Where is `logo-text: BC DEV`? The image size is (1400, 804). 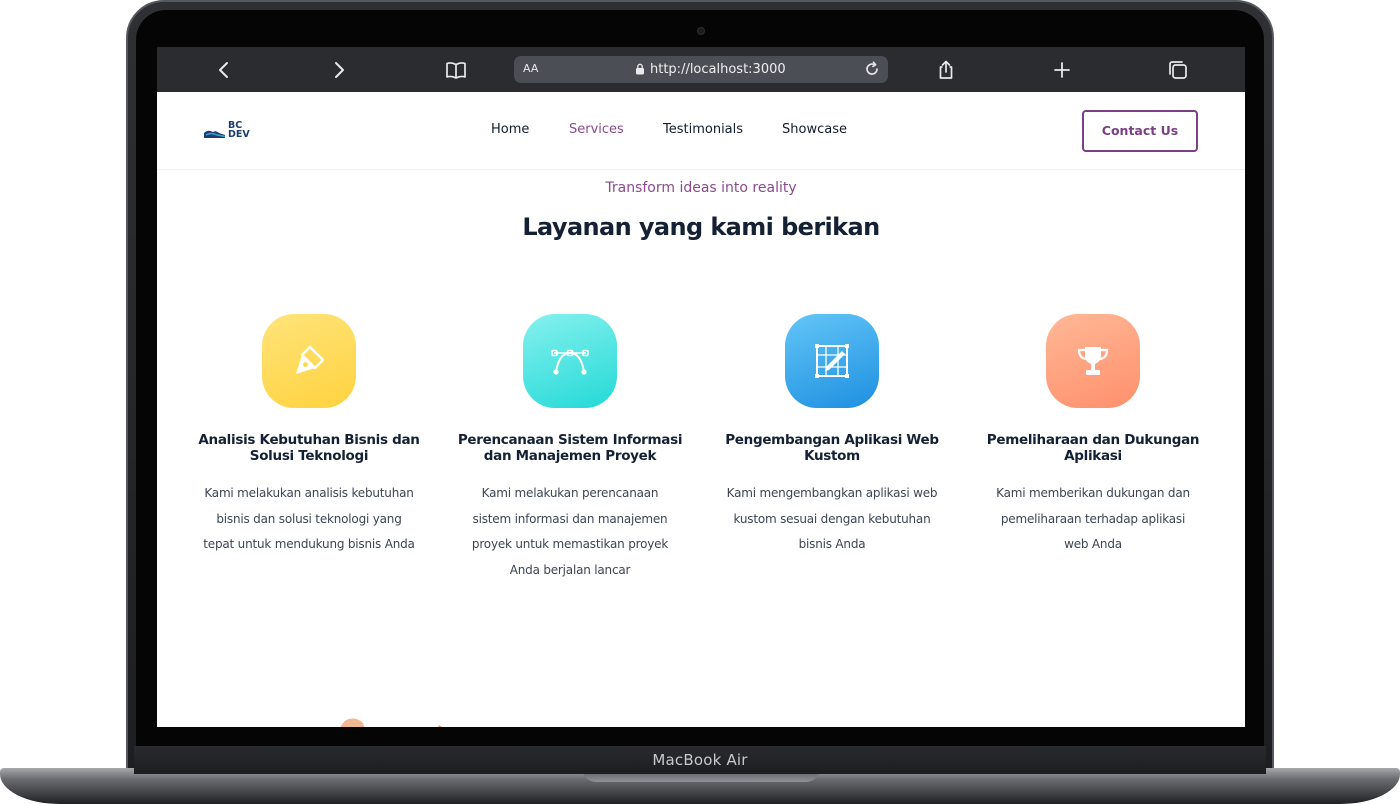
logo-text: BC DEV is located at coordinates (239, 130).